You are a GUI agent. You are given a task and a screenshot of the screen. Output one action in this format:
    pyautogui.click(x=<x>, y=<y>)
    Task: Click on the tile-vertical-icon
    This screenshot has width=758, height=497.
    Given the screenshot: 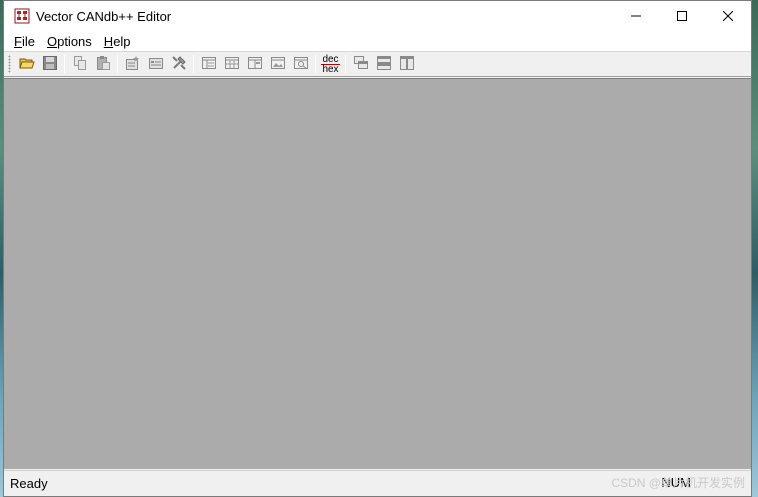 What is the action you would take?
    pyautogui.click(x=407, y=64)
    